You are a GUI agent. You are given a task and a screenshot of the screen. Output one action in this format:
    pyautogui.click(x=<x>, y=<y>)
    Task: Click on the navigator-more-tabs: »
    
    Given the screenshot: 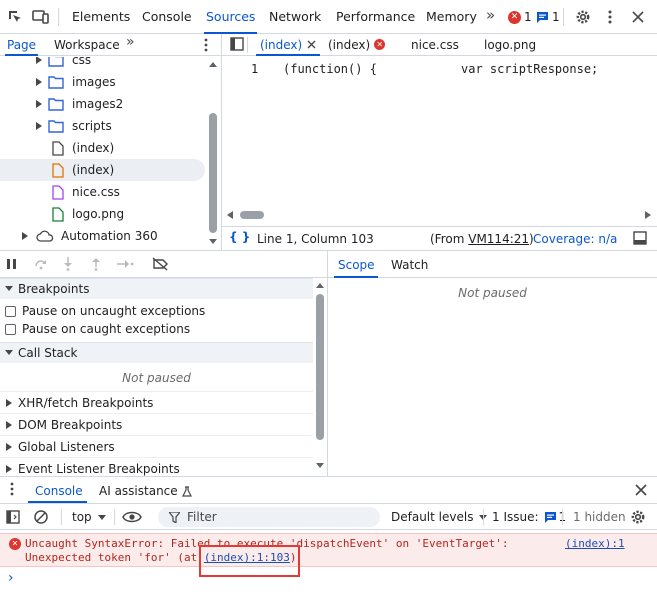 What is the action you would take?
    pyautogui.click(x=130, y=42)
    